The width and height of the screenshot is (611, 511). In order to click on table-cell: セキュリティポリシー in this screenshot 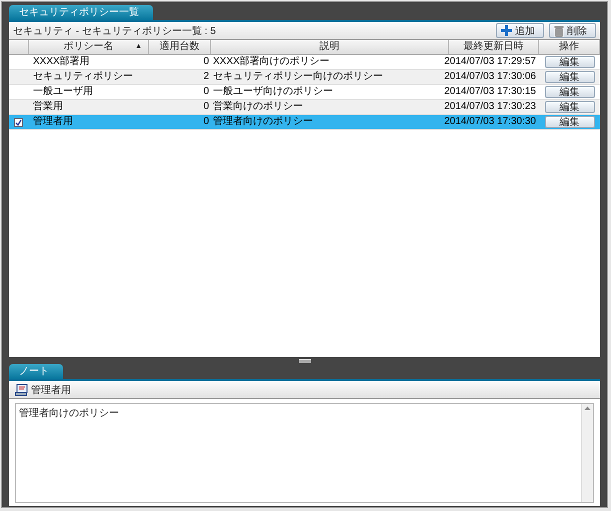, I will do `click(83, 77)`.